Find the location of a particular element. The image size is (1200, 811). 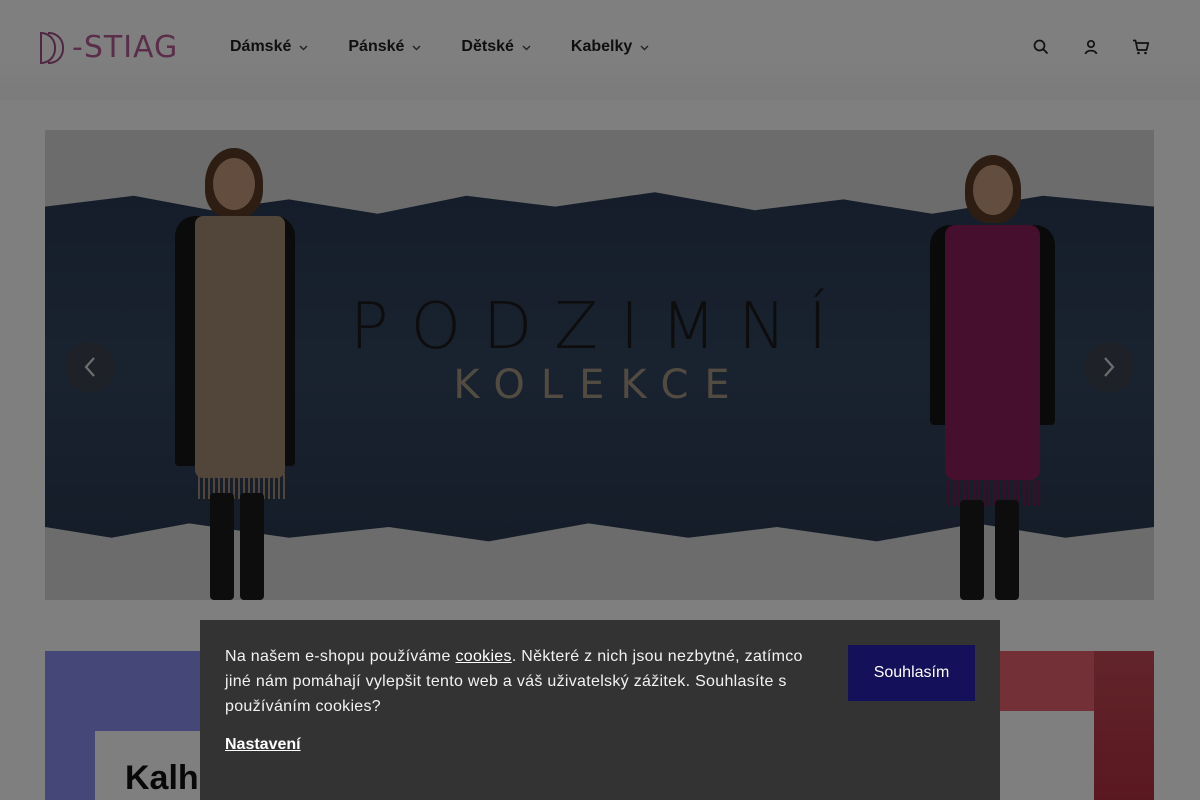

header-actions is located at coordinates (1091, 47).